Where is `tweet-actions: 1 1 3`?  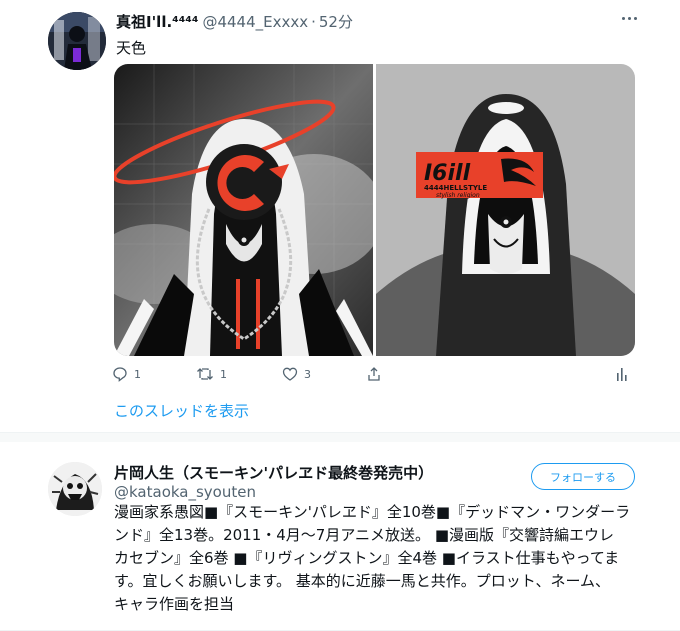 tweet-actions: 1 1 3 is located at coordinates (372, 376).